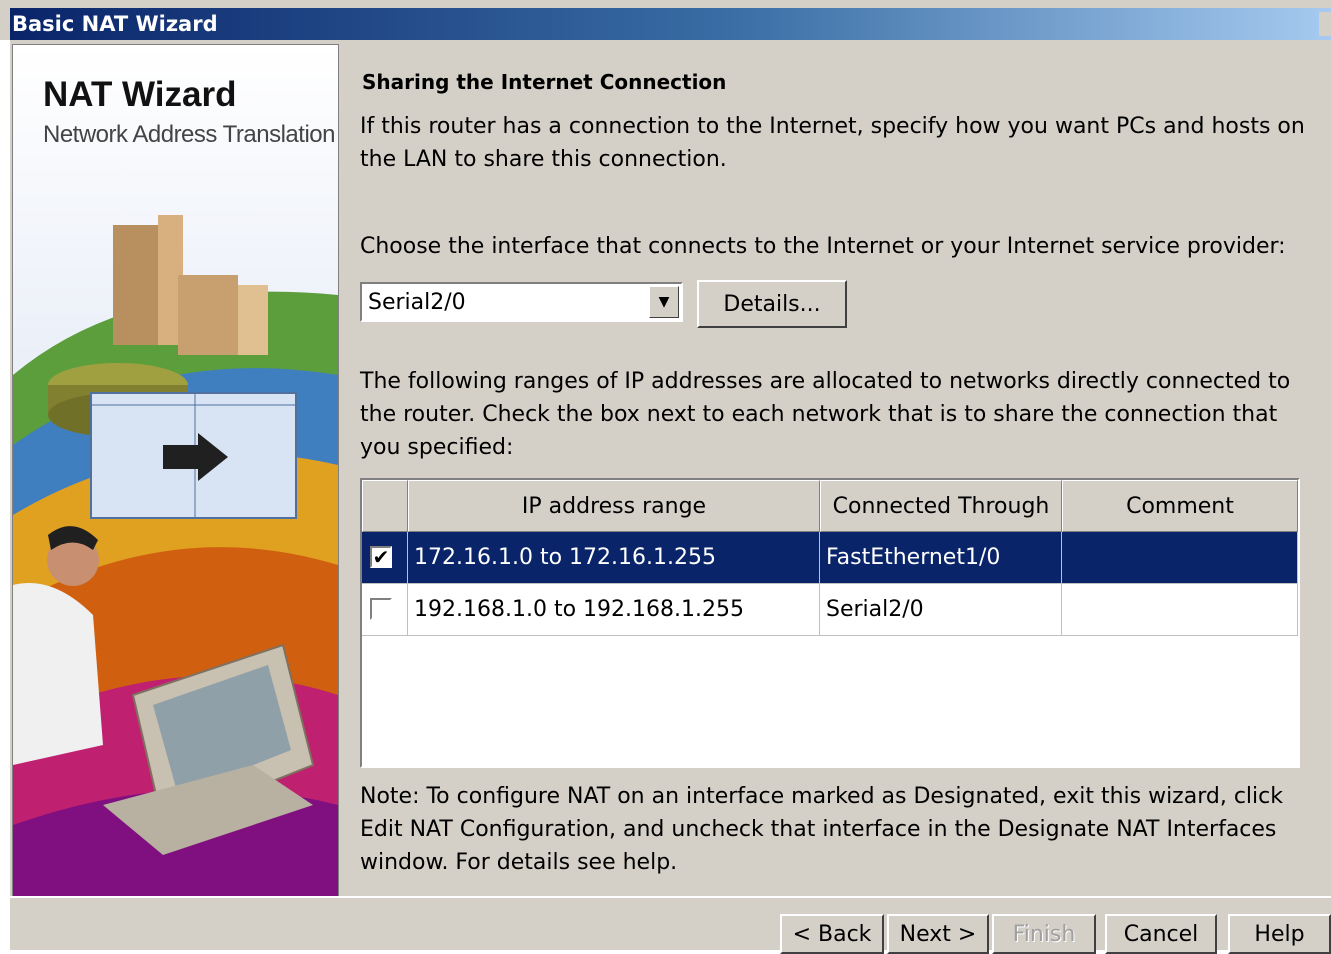 The image size is (1331, 954). What do you see at coordinates (385, 506) in the screenshot?
I see `header-checkbox-column` at bounding box center [385, 506].